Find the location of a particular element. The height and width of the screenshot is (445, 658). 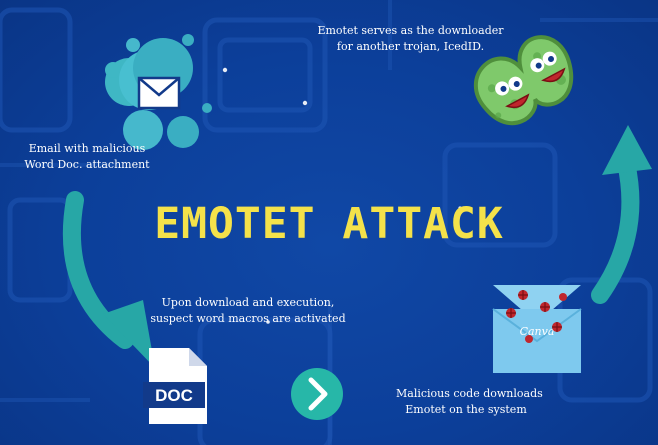

envelope-watermark: Canva is located at coordinates (537, 331).